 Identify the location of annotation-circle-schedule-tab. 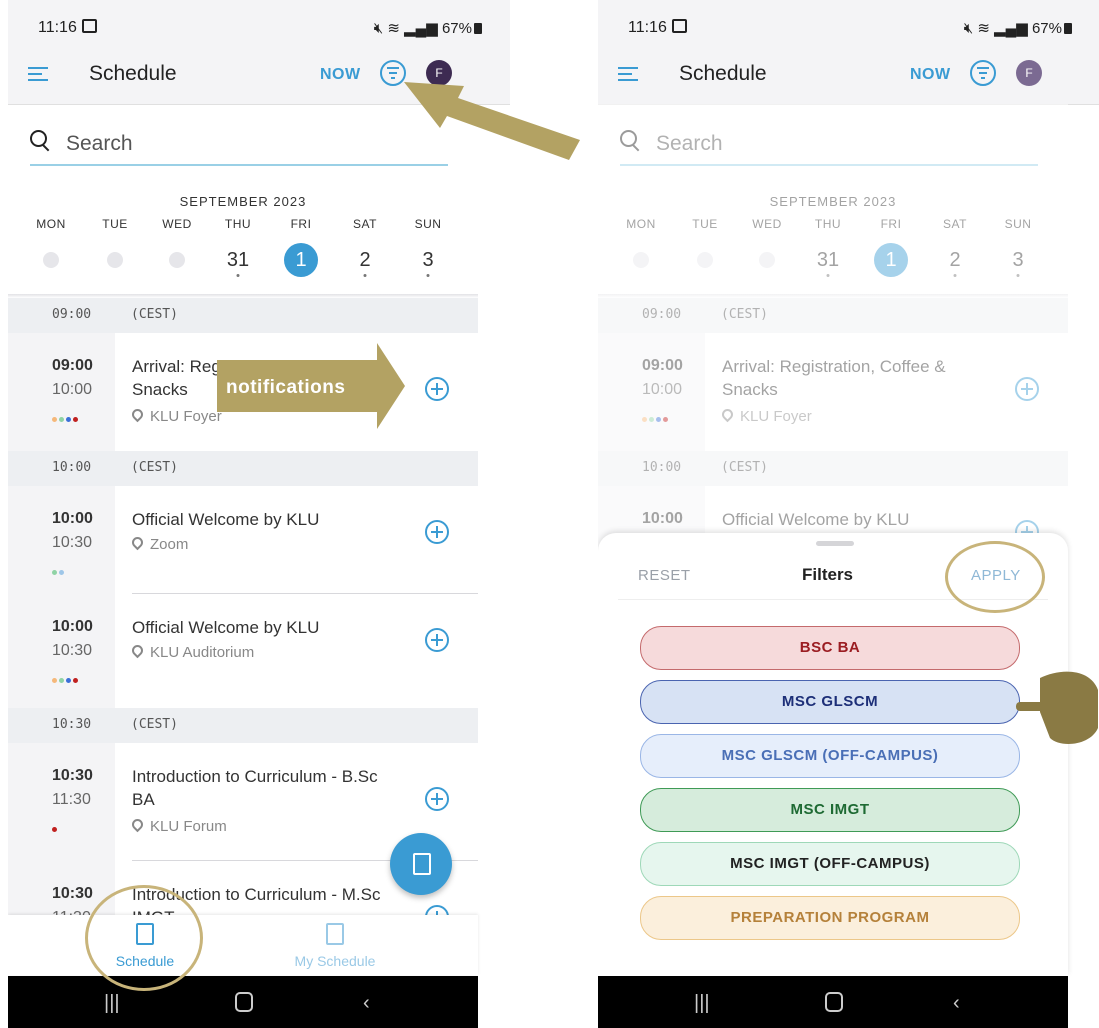
(144, 938).